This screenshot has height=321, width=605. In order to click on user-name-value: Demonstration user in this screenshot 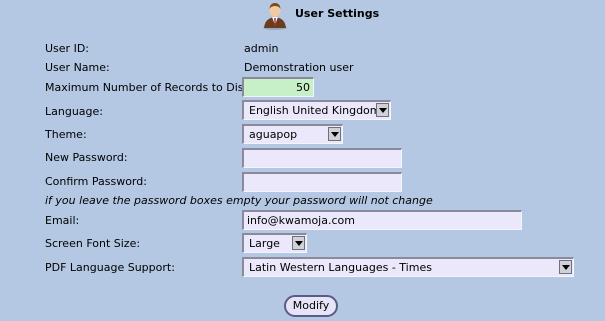, I will do `click(299, 67)`.